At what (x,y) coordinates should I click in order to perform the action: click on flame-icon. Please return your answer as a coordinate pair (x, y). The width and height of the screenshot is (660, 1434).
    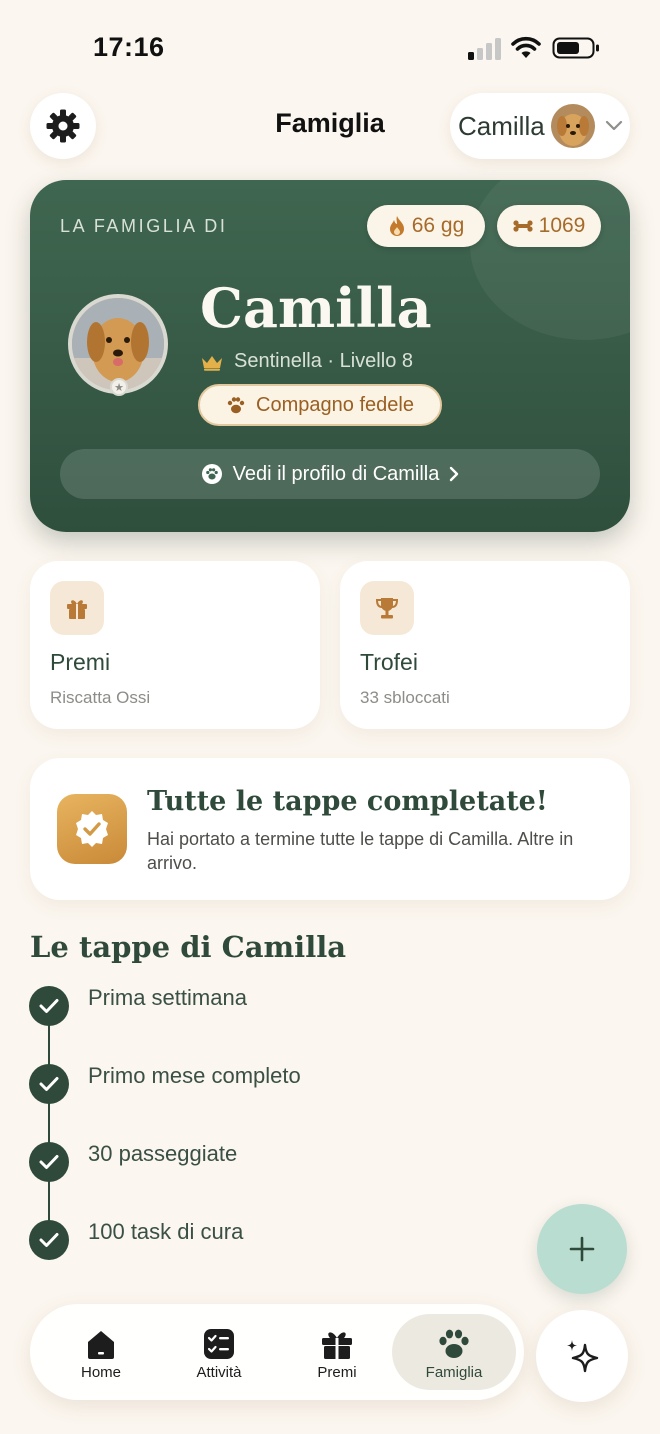
    Looking at the image, I should click on (396, 226).